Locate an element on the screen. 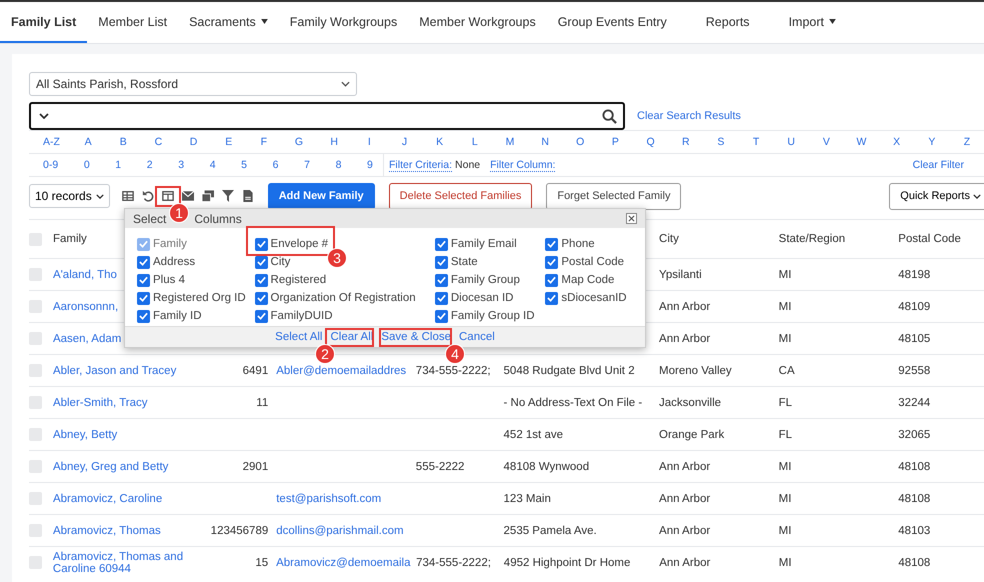  letter-filter-link: I is located at coordinates (369, 142).